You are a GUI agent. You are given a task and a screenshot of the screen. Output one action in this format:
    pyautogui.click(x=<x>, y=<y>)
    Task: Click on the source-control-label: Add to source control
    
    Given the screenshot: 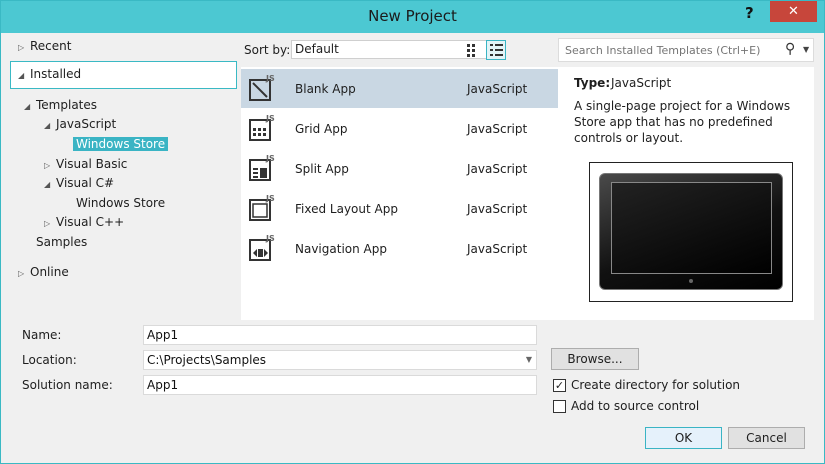 What is the action you would take?
    pyautogui.click(x=635, y=406)
    